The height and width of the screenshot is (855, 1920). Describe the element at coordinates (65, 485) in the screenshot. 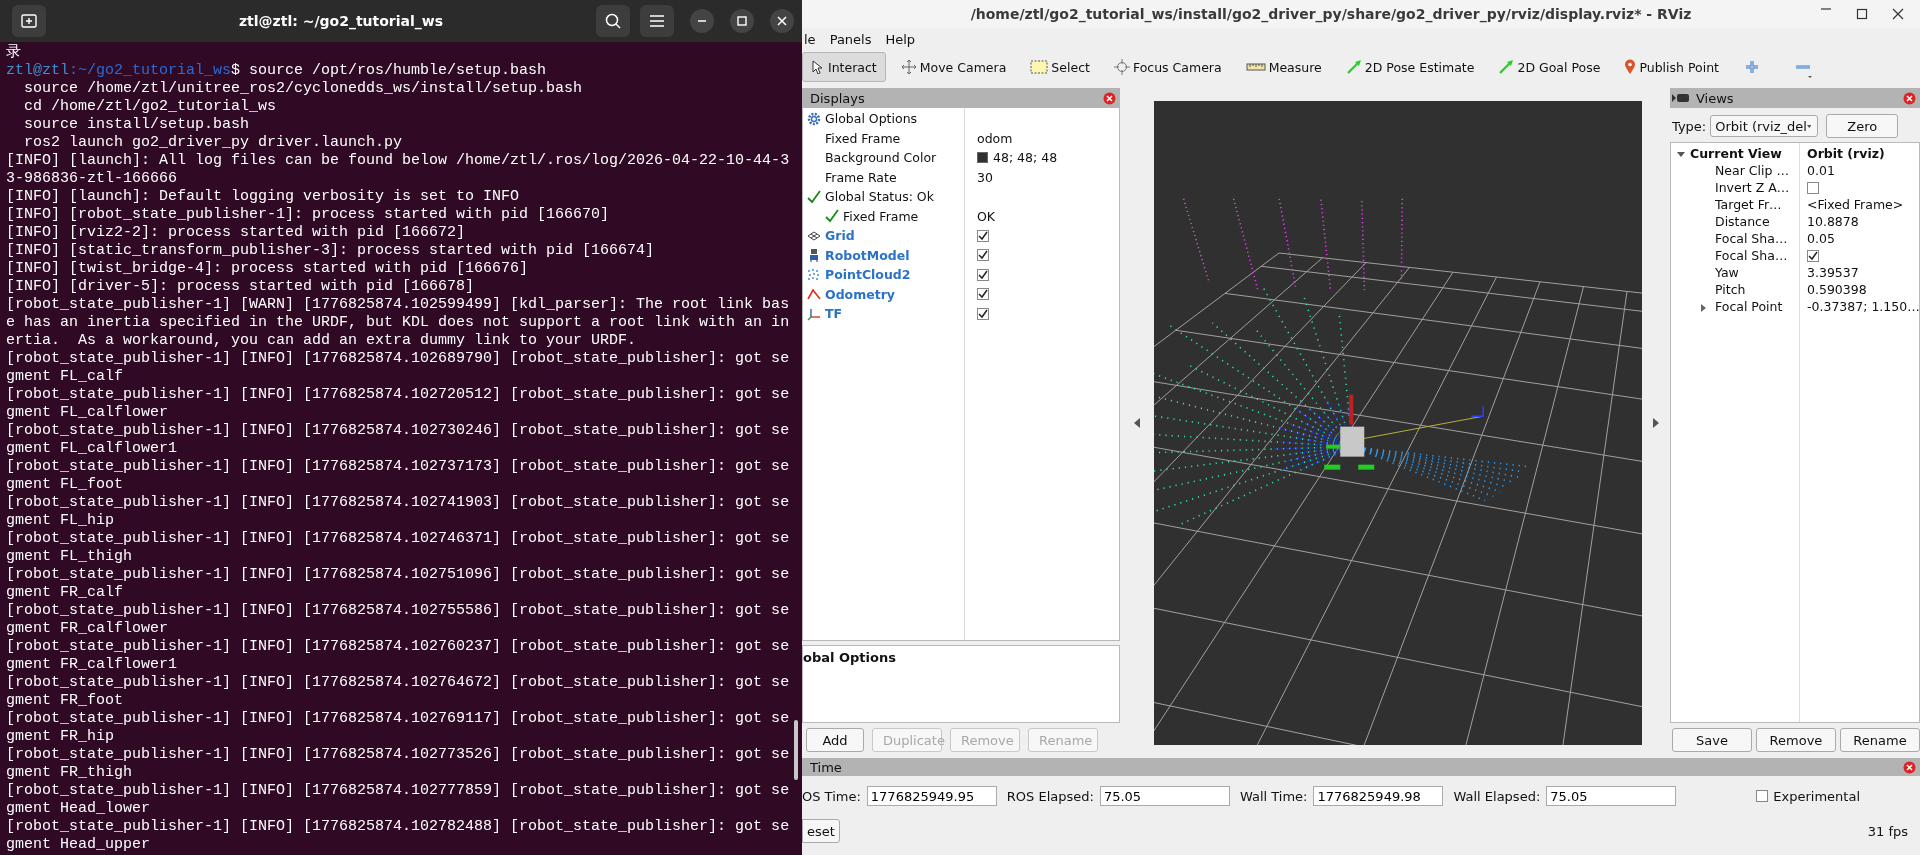

I see `terminal-line: gment FL_foot` at that location.